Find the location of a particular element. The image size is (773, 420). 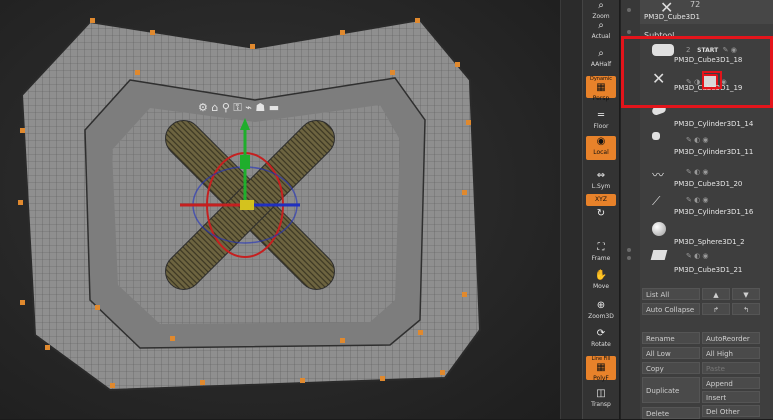

rotate-icon: ⟳ is located at coordinates (601, 333).